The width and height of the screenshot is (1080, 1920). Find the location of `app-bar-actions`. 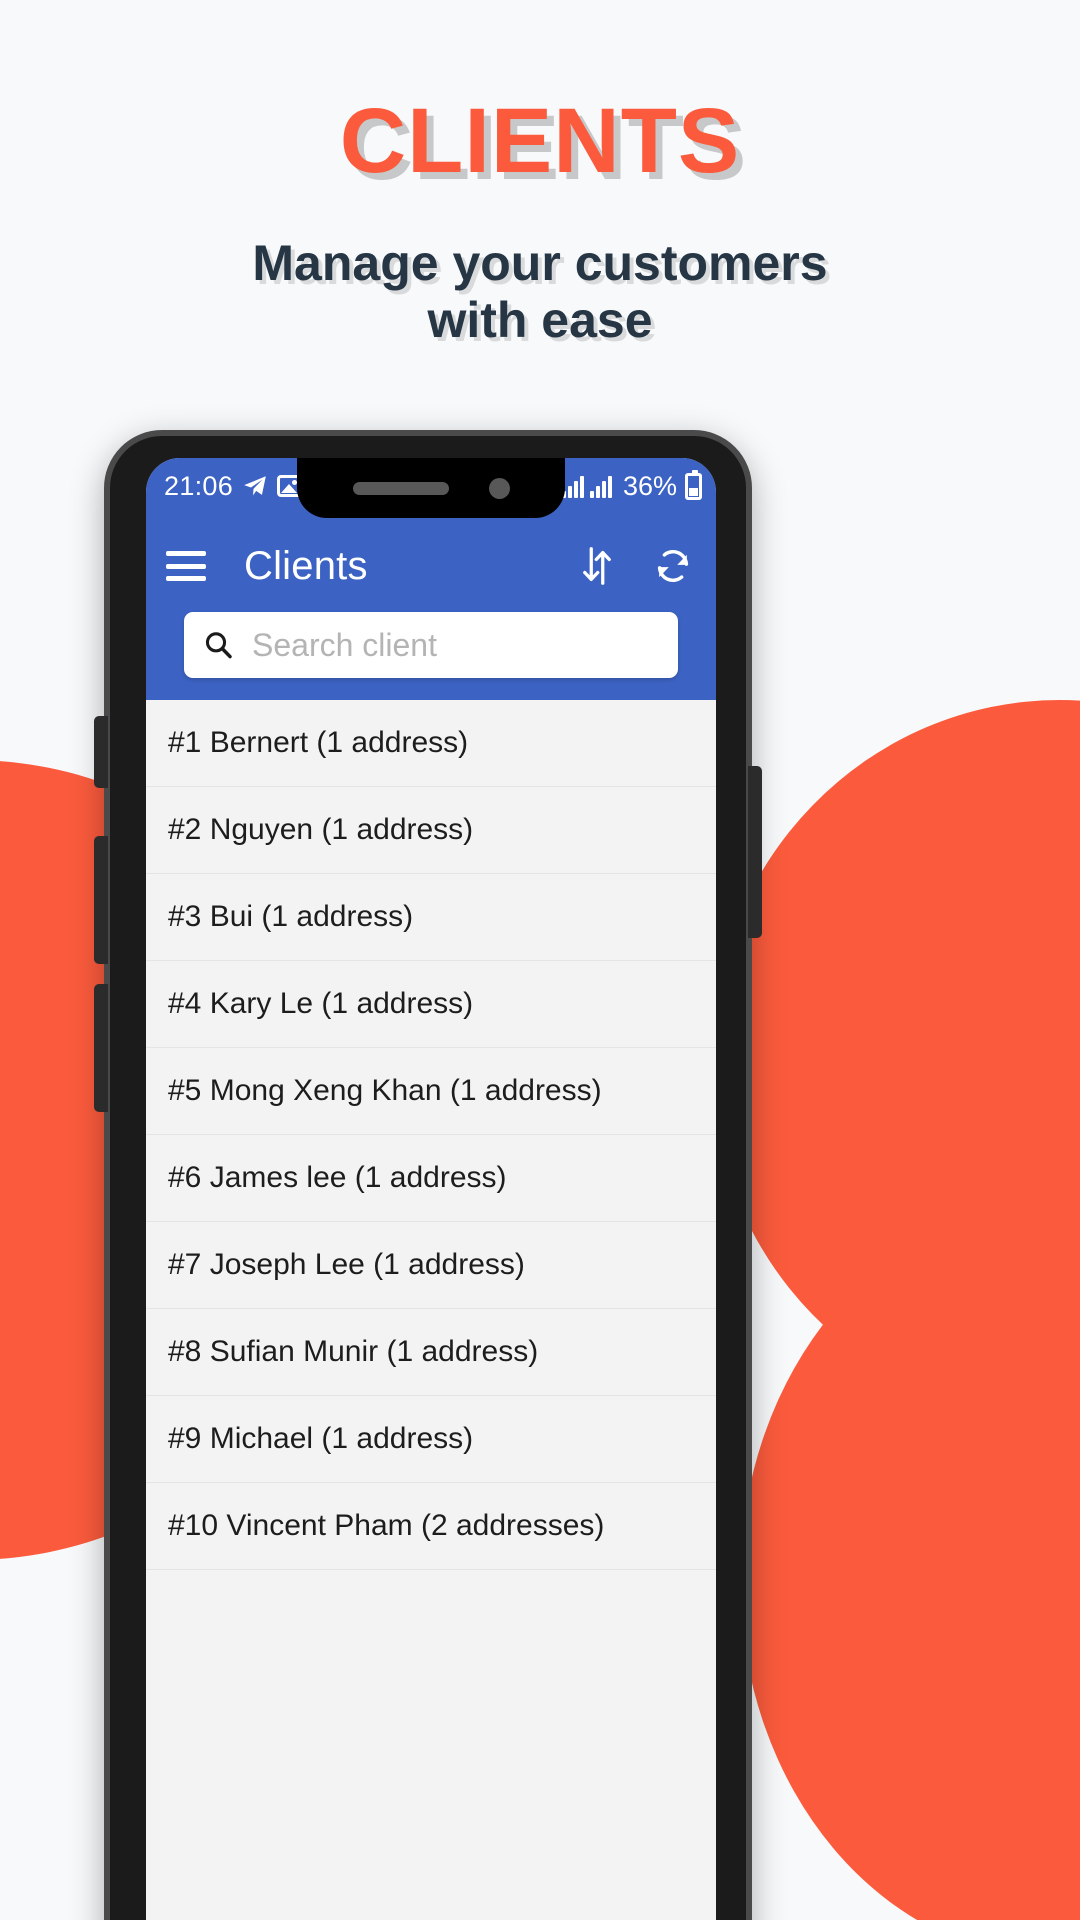

app-bar-actions is located at coordinates (635, 566).